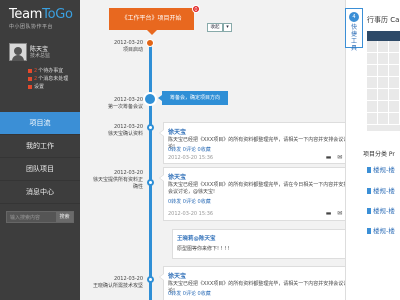  I want to click on callout-pointer, so click(160, 98).